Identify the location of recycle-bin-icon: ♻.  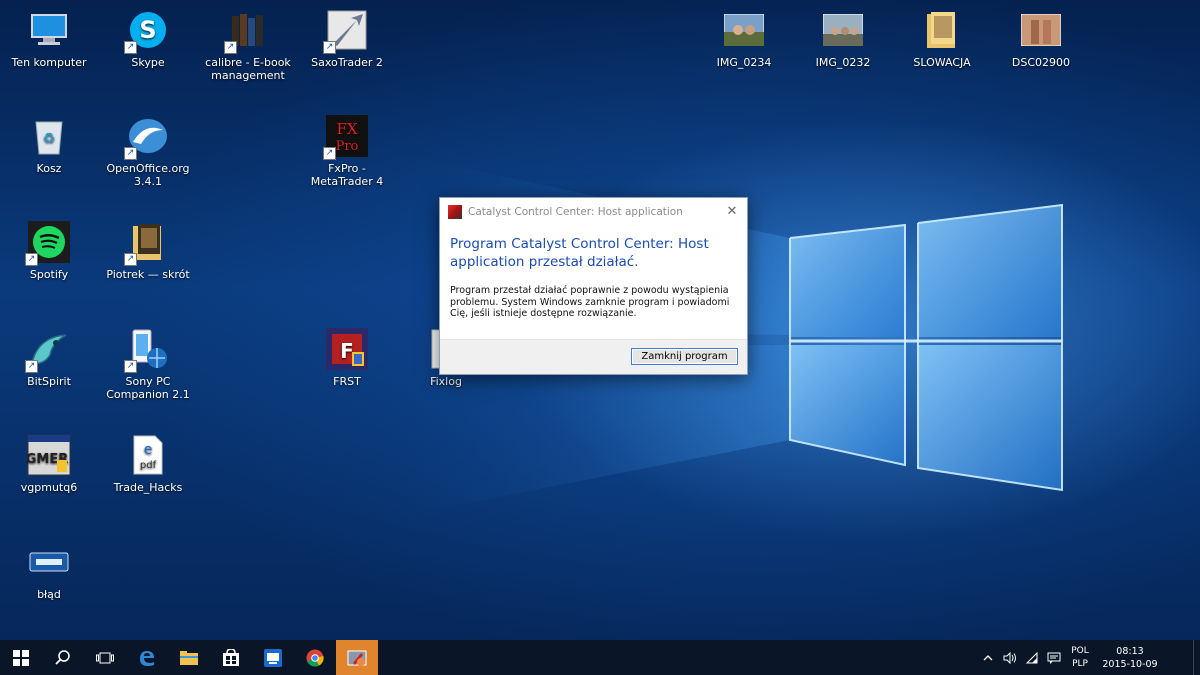
(49, 136).